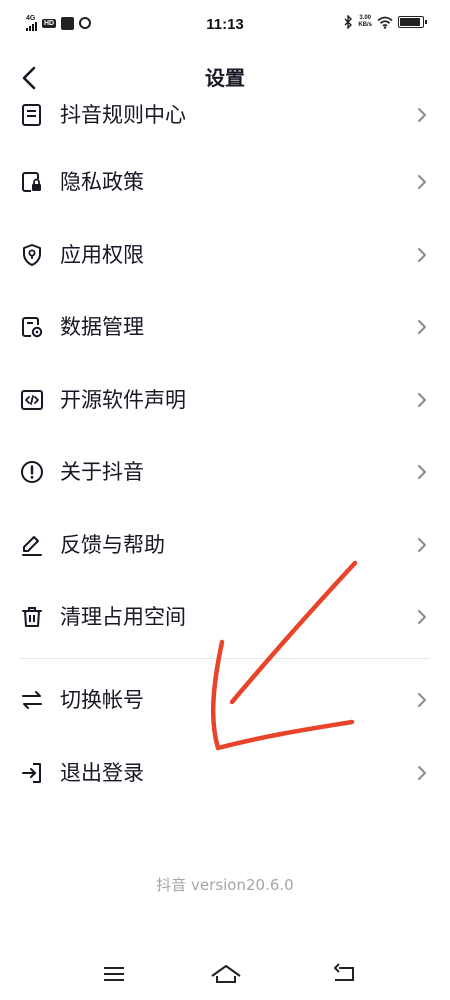 The image size is (450, 1000). I want to click on menu-item-rules-center: 抖音规则中心, so click(225, 116).